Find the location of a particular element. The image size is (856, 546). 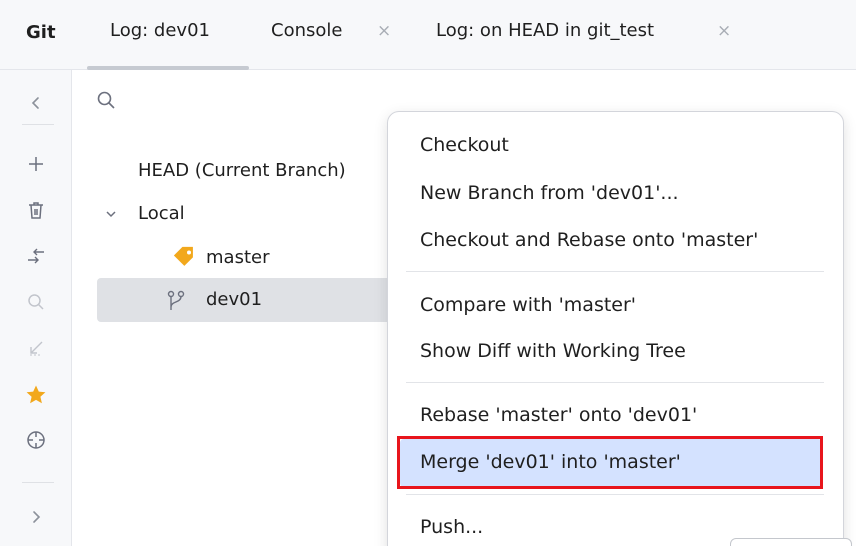

menu-item-checkout: Checkout is located at coordinates (464, 145).